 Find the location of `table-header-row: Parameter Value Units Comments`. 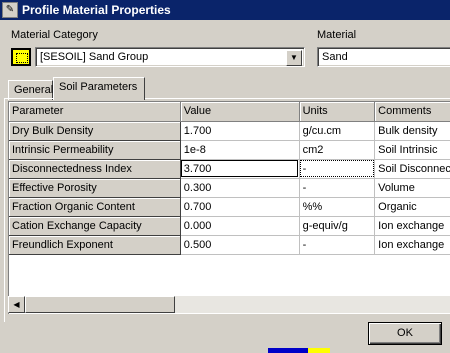

table-header-row: Parameter Value Units Comments is located at coordinates (229, 112).